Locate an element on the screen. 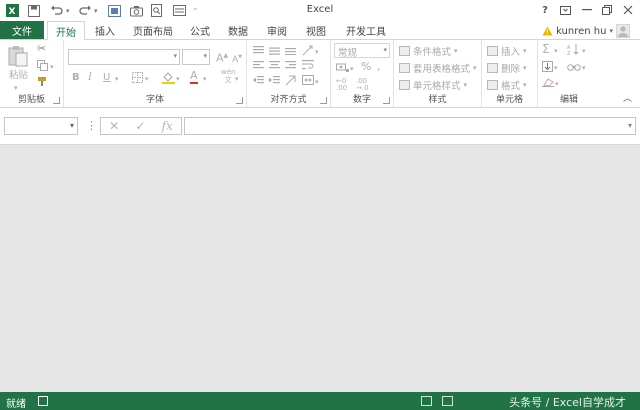 Image resolution: width=640 pixels, height=410 pixels. tab-data: 数据 is located at coordinates (238, 30).